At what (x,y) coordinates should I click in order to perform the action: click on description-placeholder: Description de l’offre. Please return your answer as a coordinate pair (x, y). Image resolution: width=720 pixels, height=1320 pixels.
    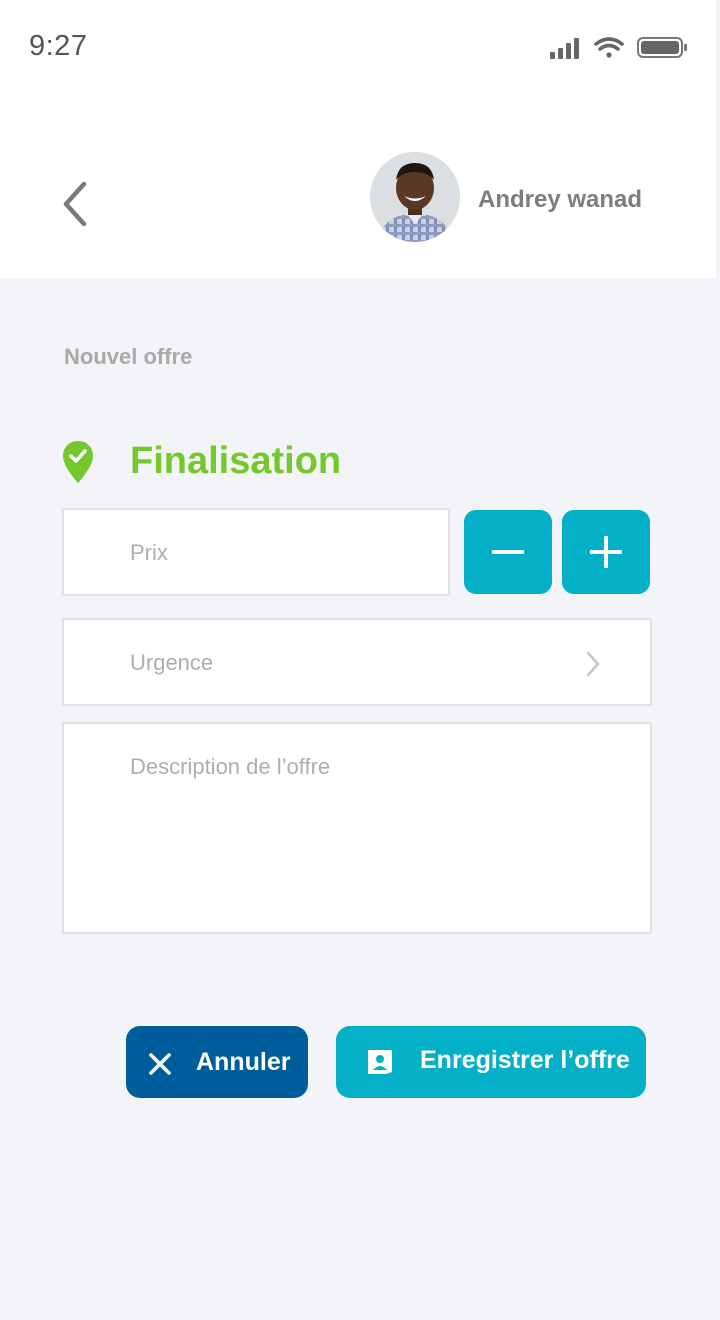
    Looking at the image, I should click on (230, 766).